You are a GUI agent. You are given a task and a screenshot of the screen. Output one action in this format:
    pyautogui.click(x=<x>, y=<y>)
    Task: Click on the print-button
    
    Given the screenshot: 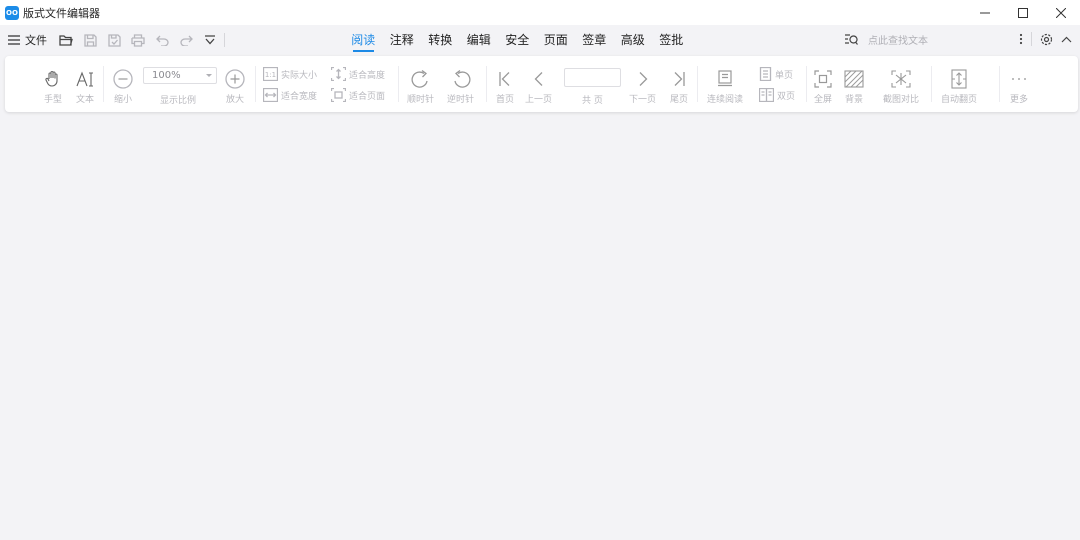 What is the action you would take?
    pyautogui.click(x=138, y=40)
    